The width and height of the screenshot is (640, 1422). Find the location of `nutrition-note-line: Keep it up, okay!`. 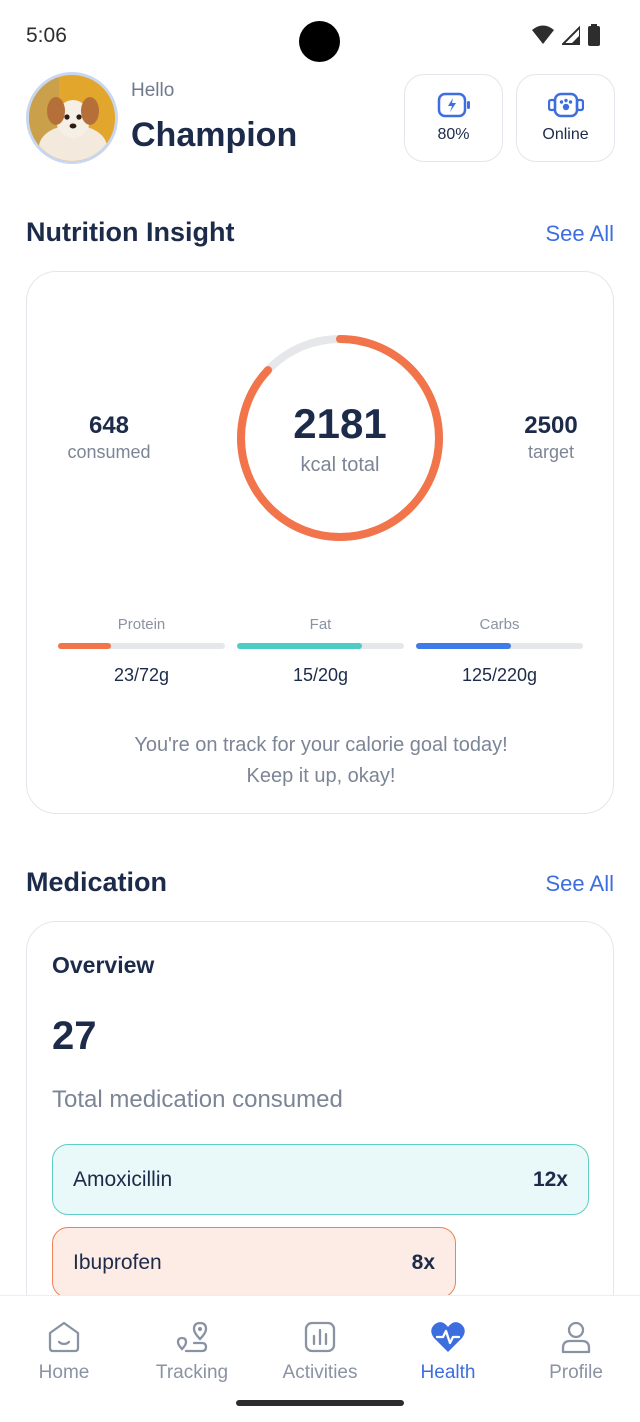

nutrition-note-line: Keep it up, okay! is located at coordinates (321, 776).